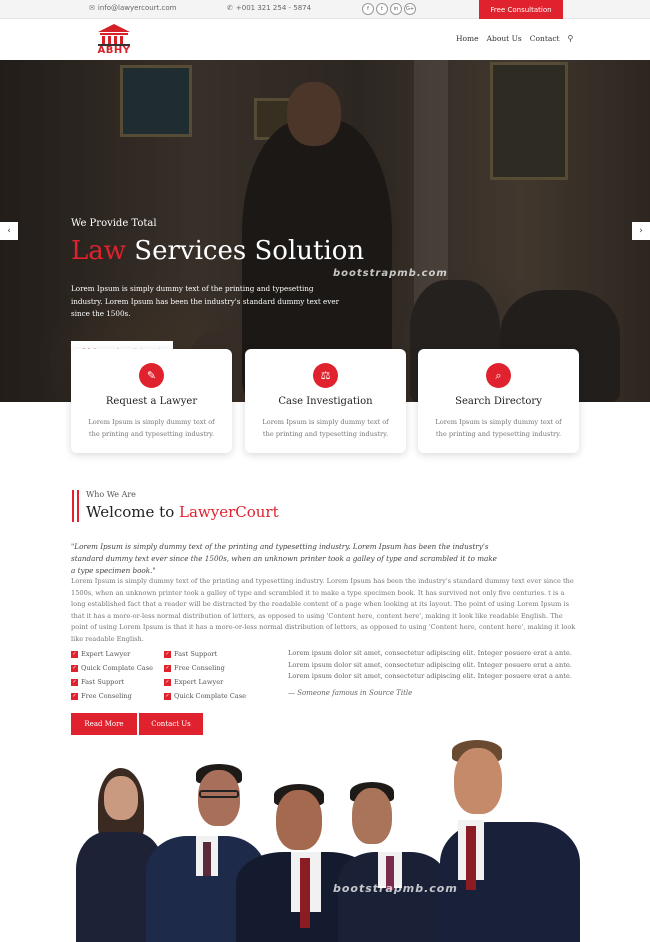 The width and height of the screenshot is (650, 942). Describe the element at coordinates (382, 9) in the screenshot. I see `twitter-icon: t` at that location.